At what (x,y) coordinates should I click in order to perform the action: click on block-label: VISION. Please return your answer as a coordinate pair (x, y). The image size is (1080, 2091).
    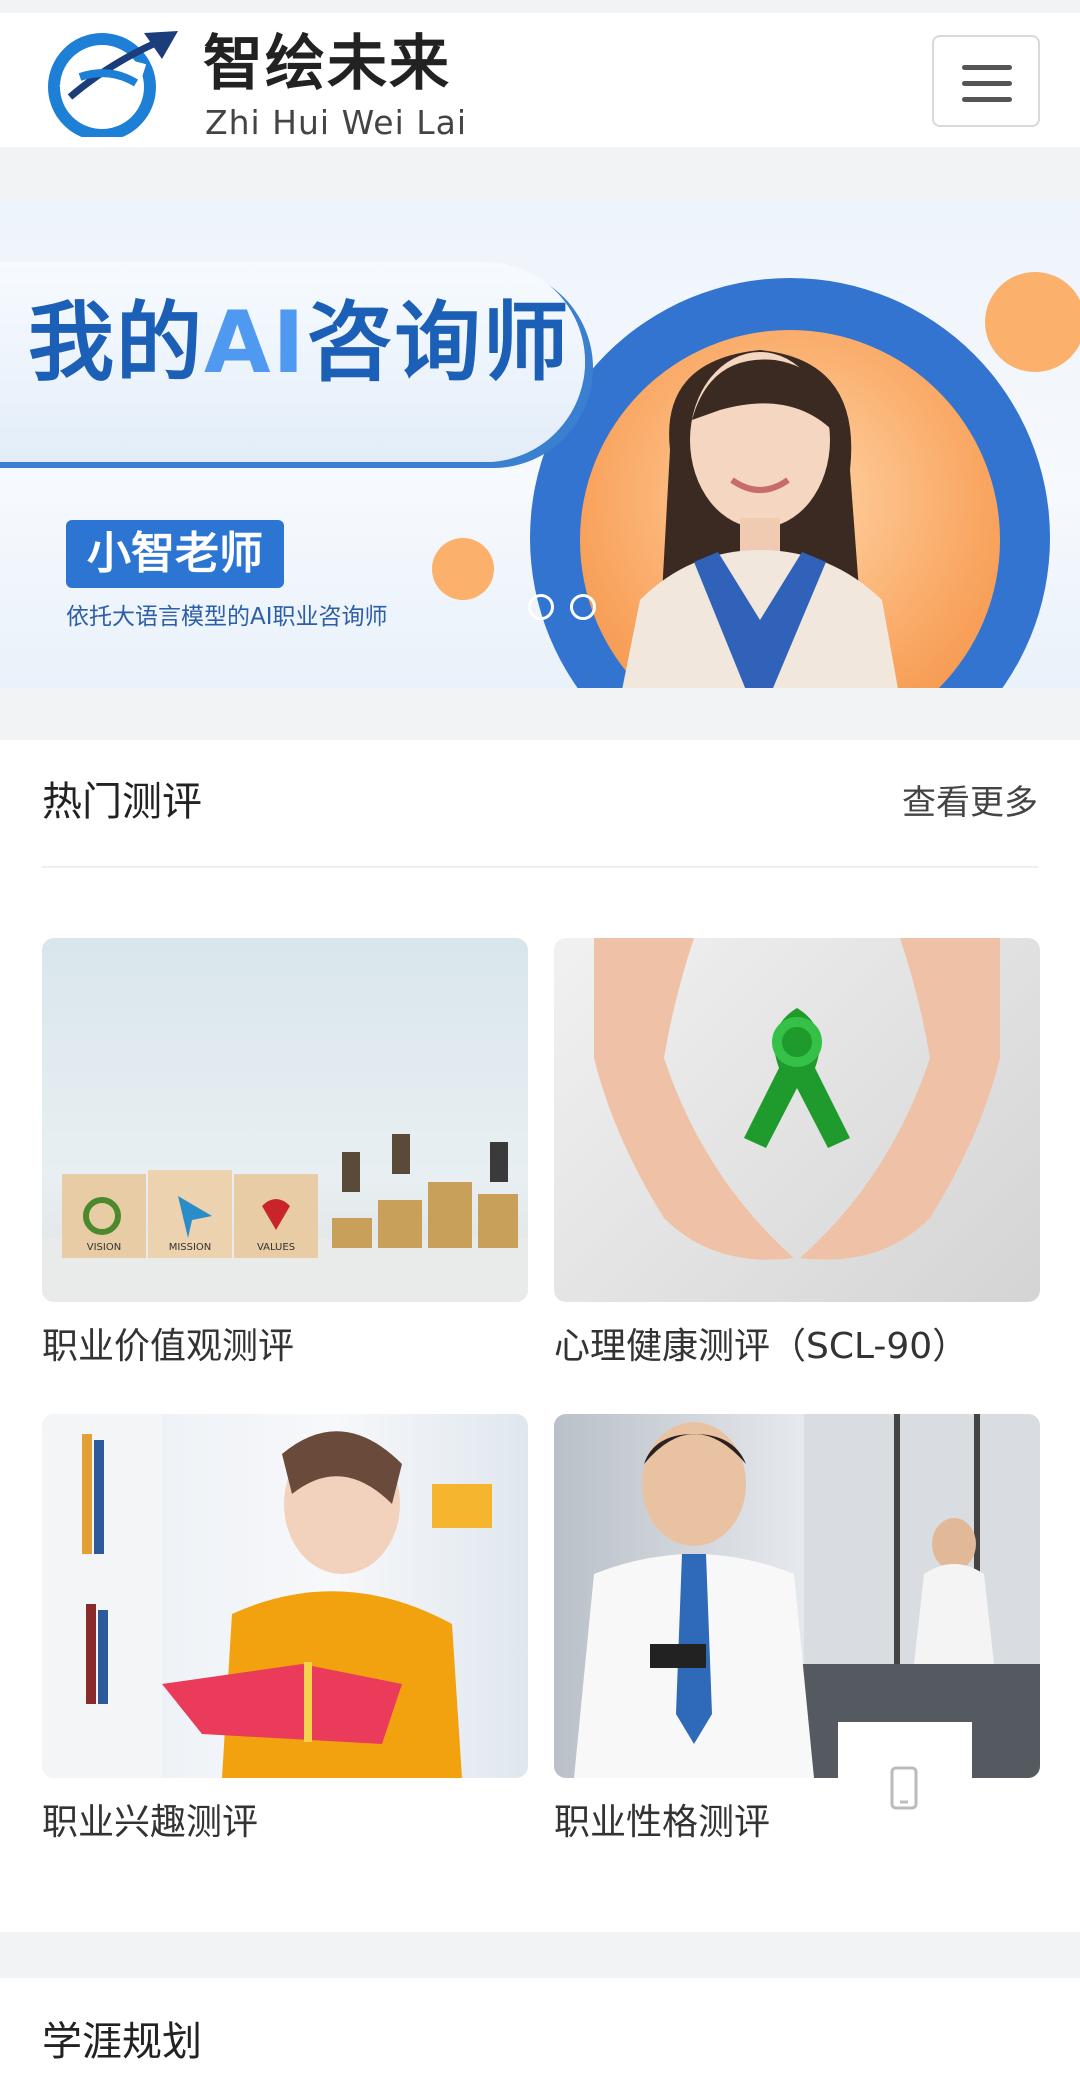
    Looking at the image, I should click on (104, 1247).